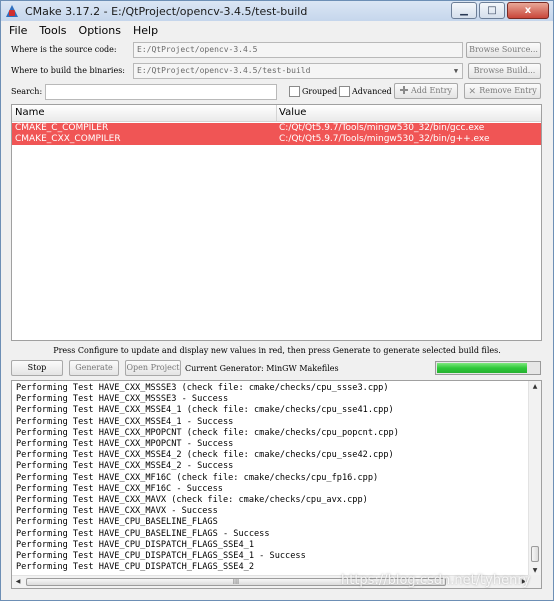  What do you see at coordinates (18, 30) in the screenshot?
I see `menu-file: File` at bounding box center [18, 30].